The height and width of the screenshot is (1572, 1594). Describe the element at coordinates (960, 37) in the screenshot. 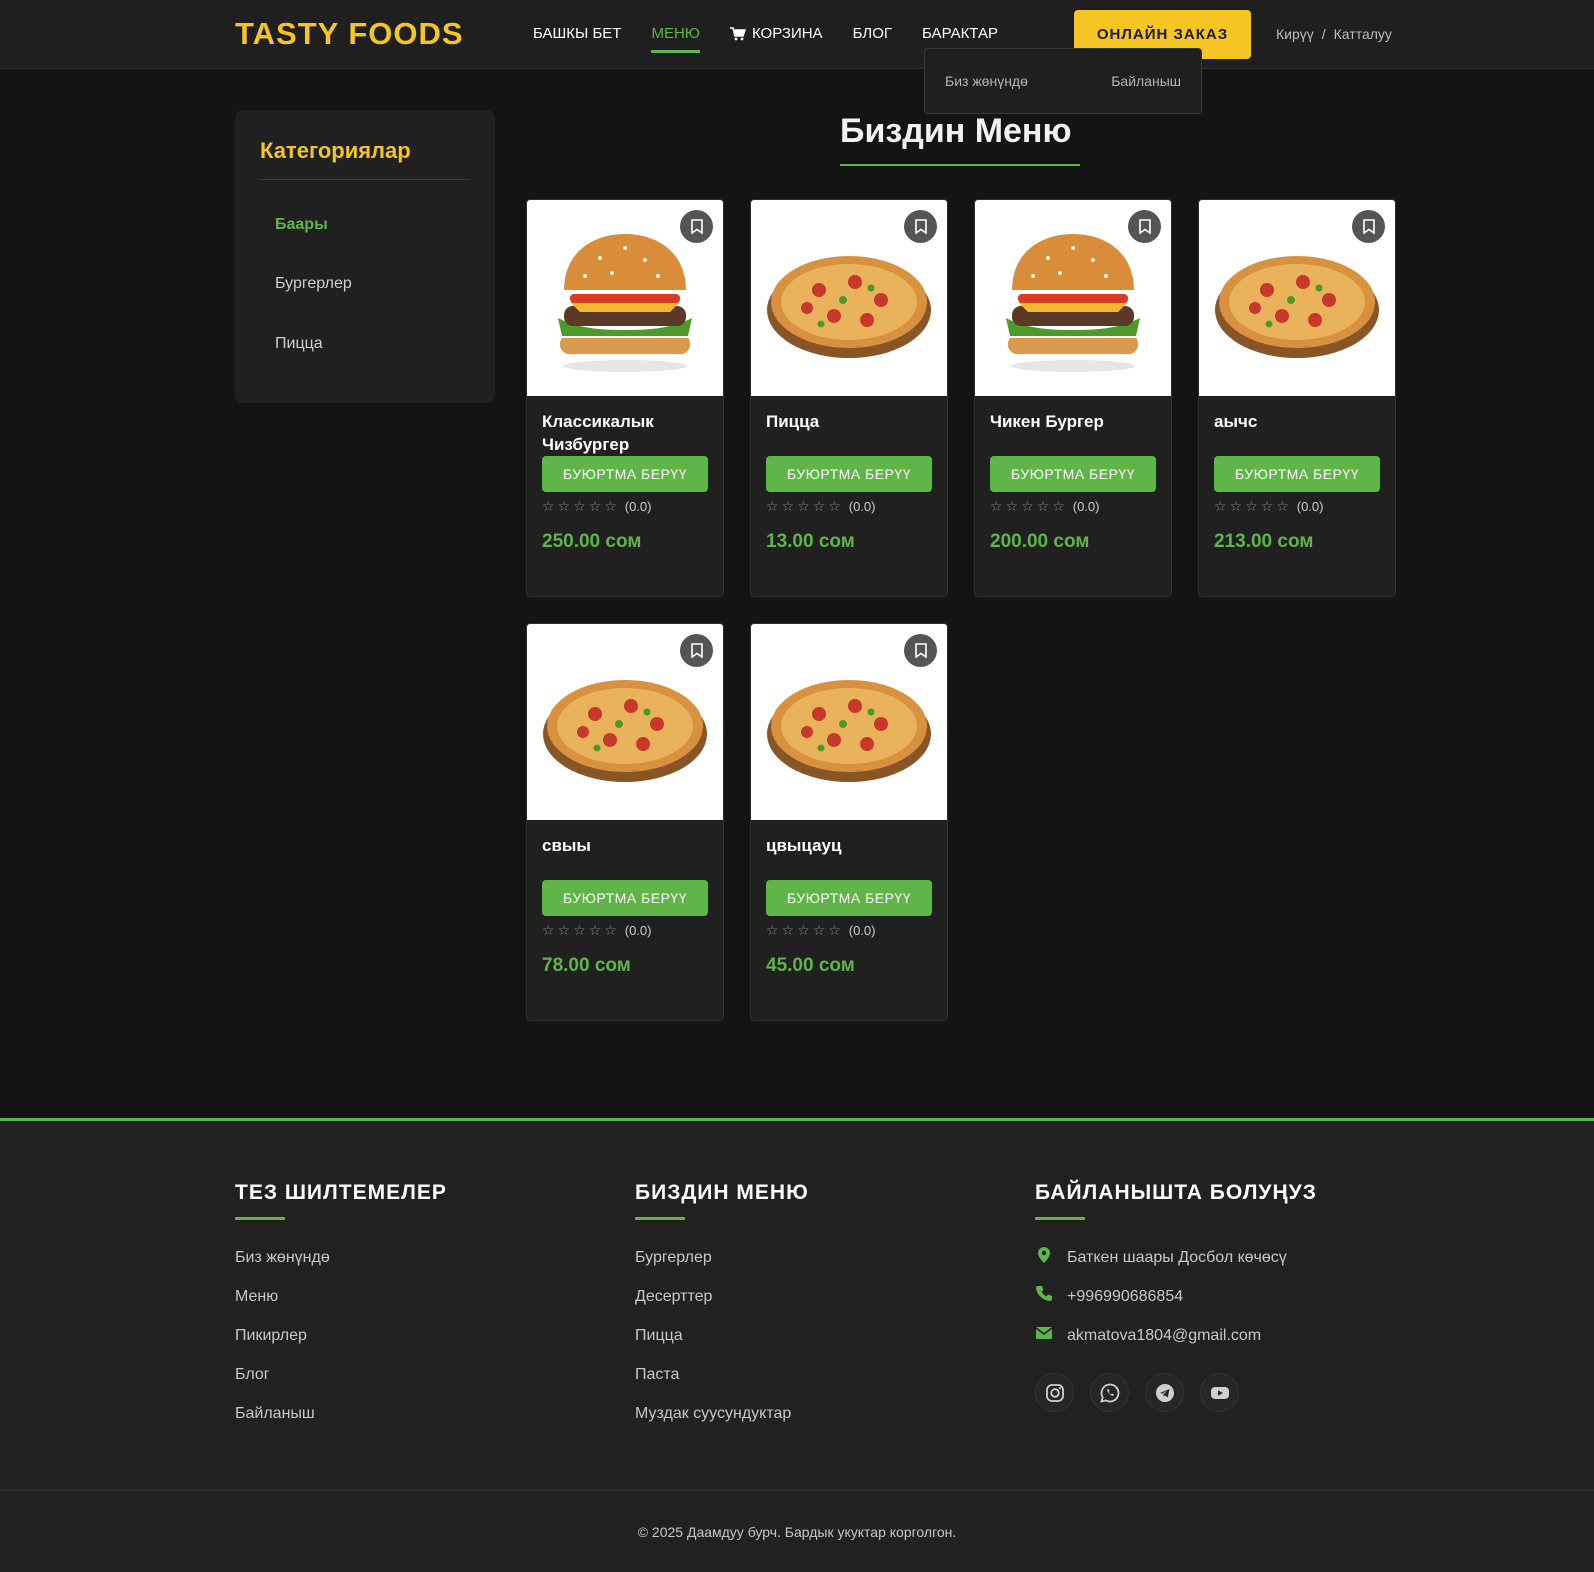

I see `nav-pages: БАРАКТАР` at that location.